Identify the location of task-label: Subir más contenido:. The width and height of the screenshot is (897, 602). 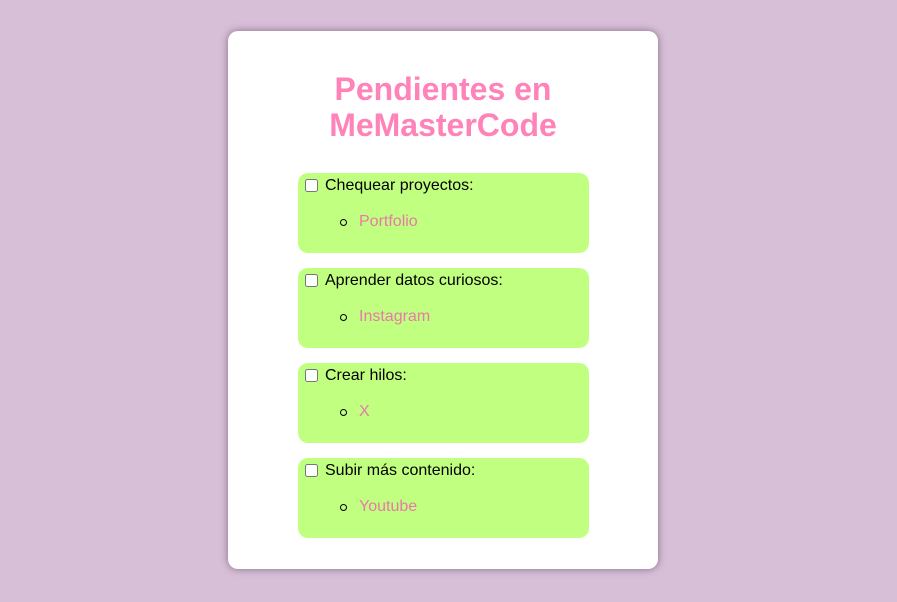
(400, 470).